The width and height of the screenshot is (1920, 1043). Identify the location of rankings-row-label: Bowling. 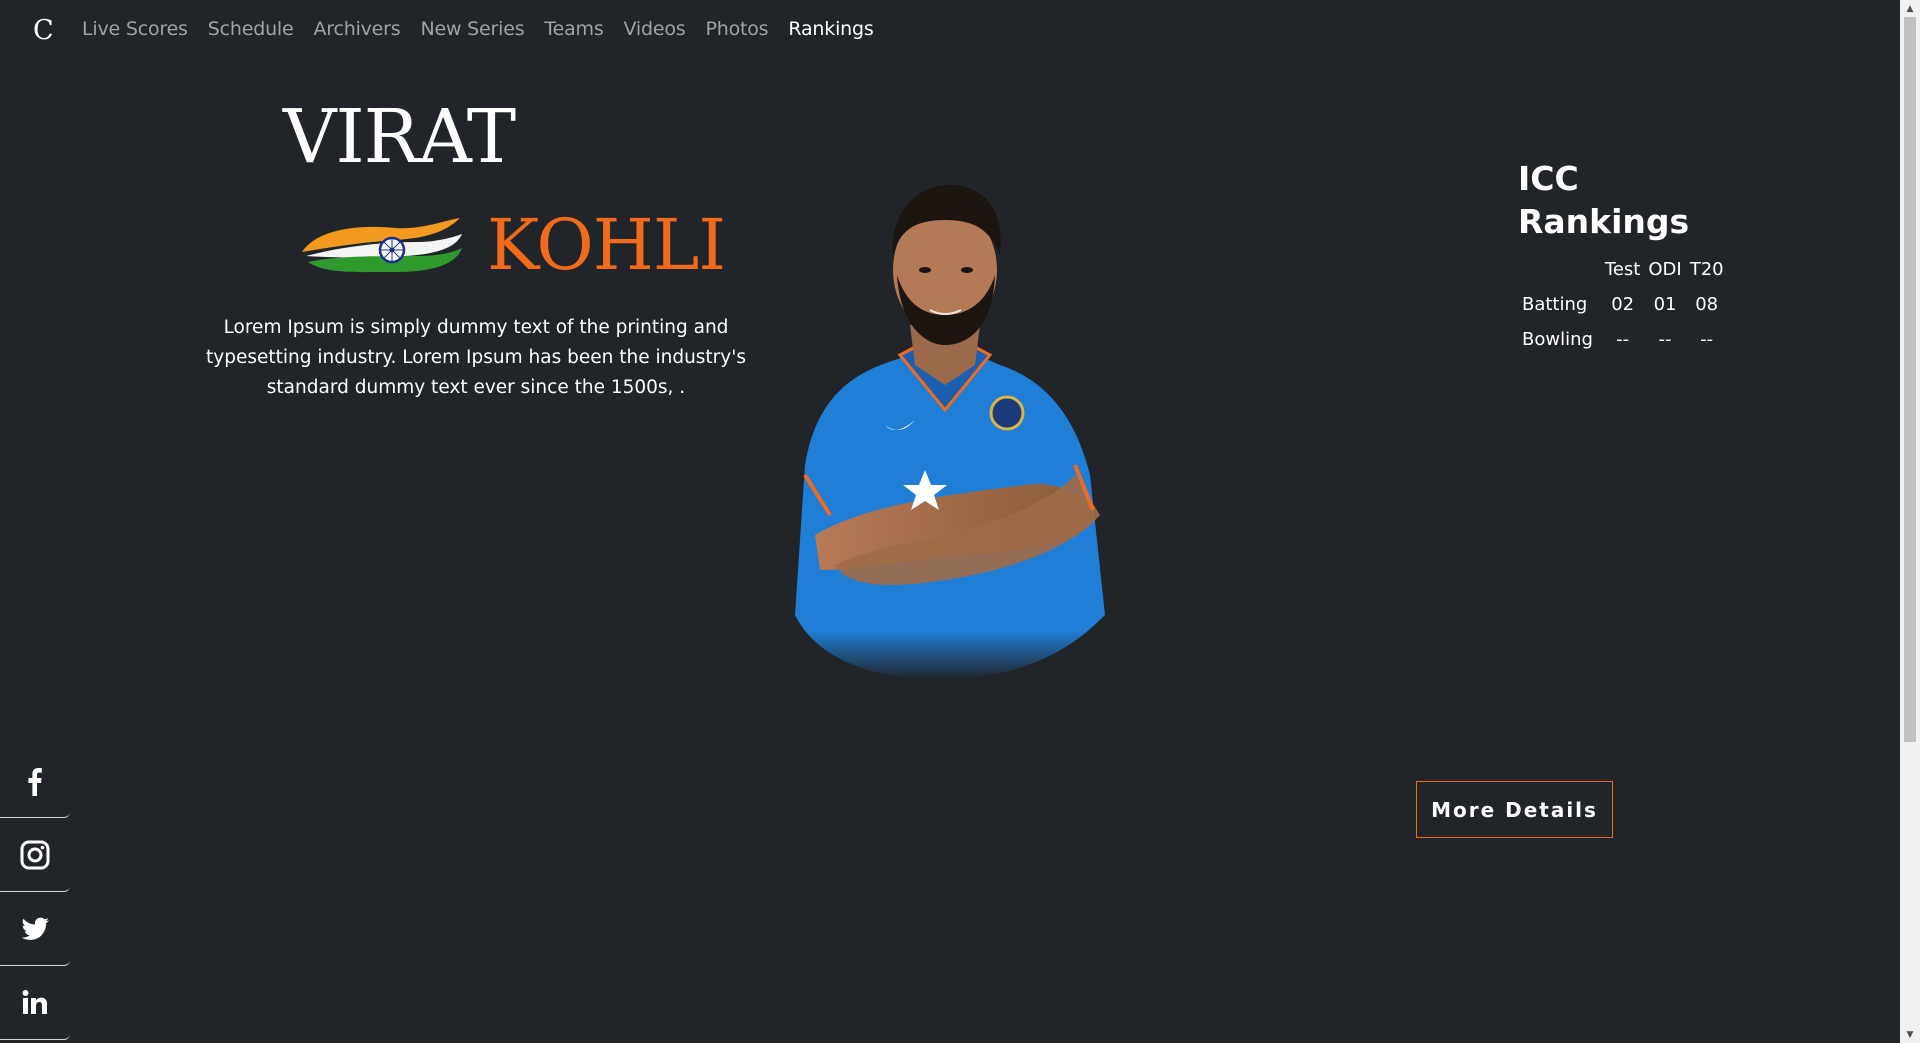
(1557, 339).